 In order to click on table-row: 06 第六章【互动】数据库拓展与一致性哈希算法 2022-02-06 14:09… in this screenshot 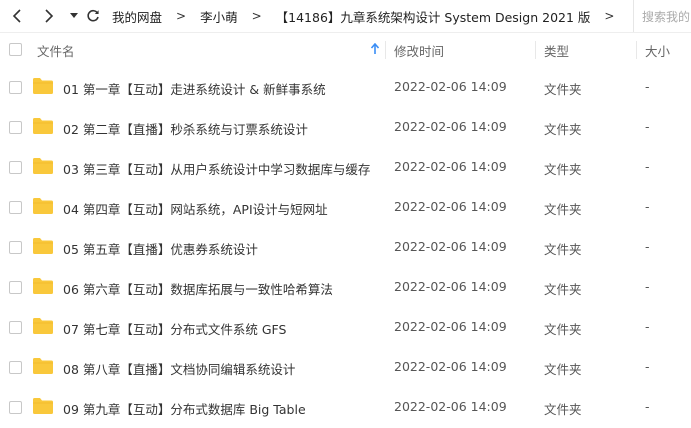, I will do `click(345, 287)`.